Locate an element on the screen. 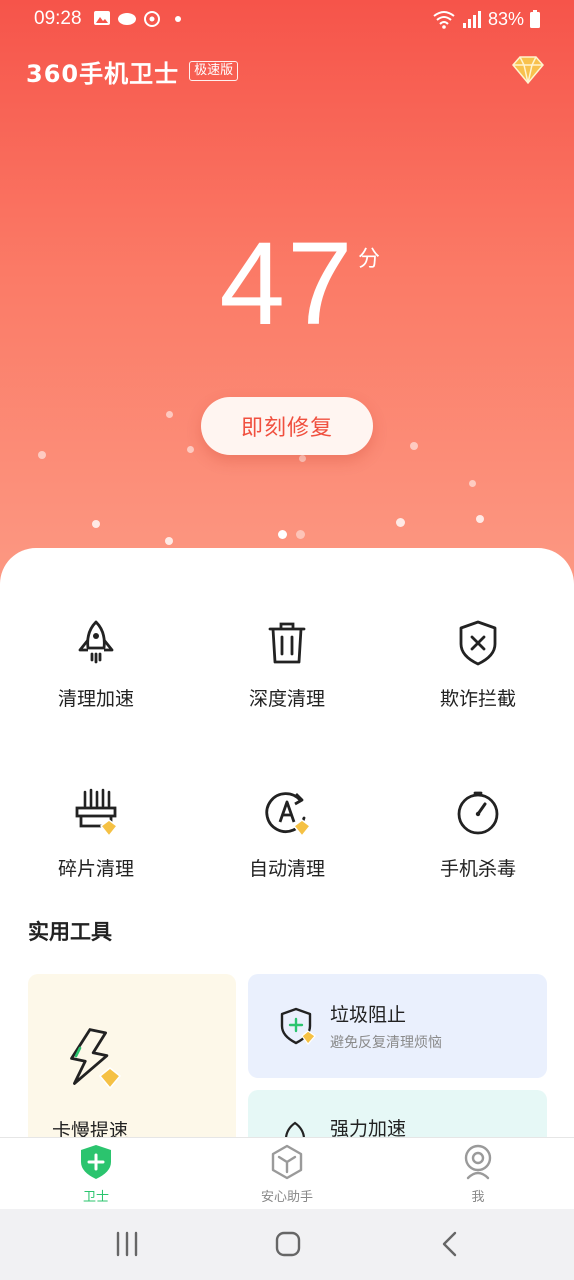 This screenshot has height=1280, width=574. app-header: 360手机卫士 极速版 is located at coordinates (132, 72).